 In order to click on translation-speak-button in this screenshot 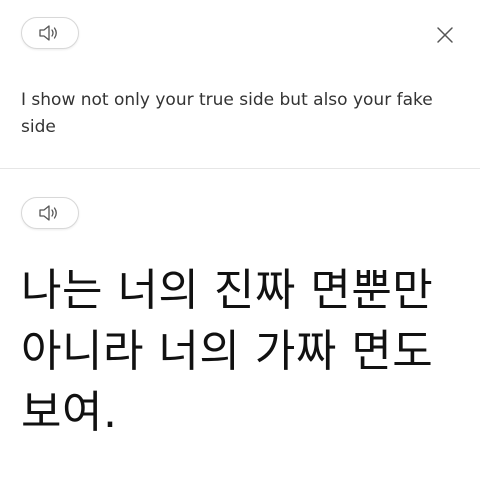, I will do `click(50, 213)`.